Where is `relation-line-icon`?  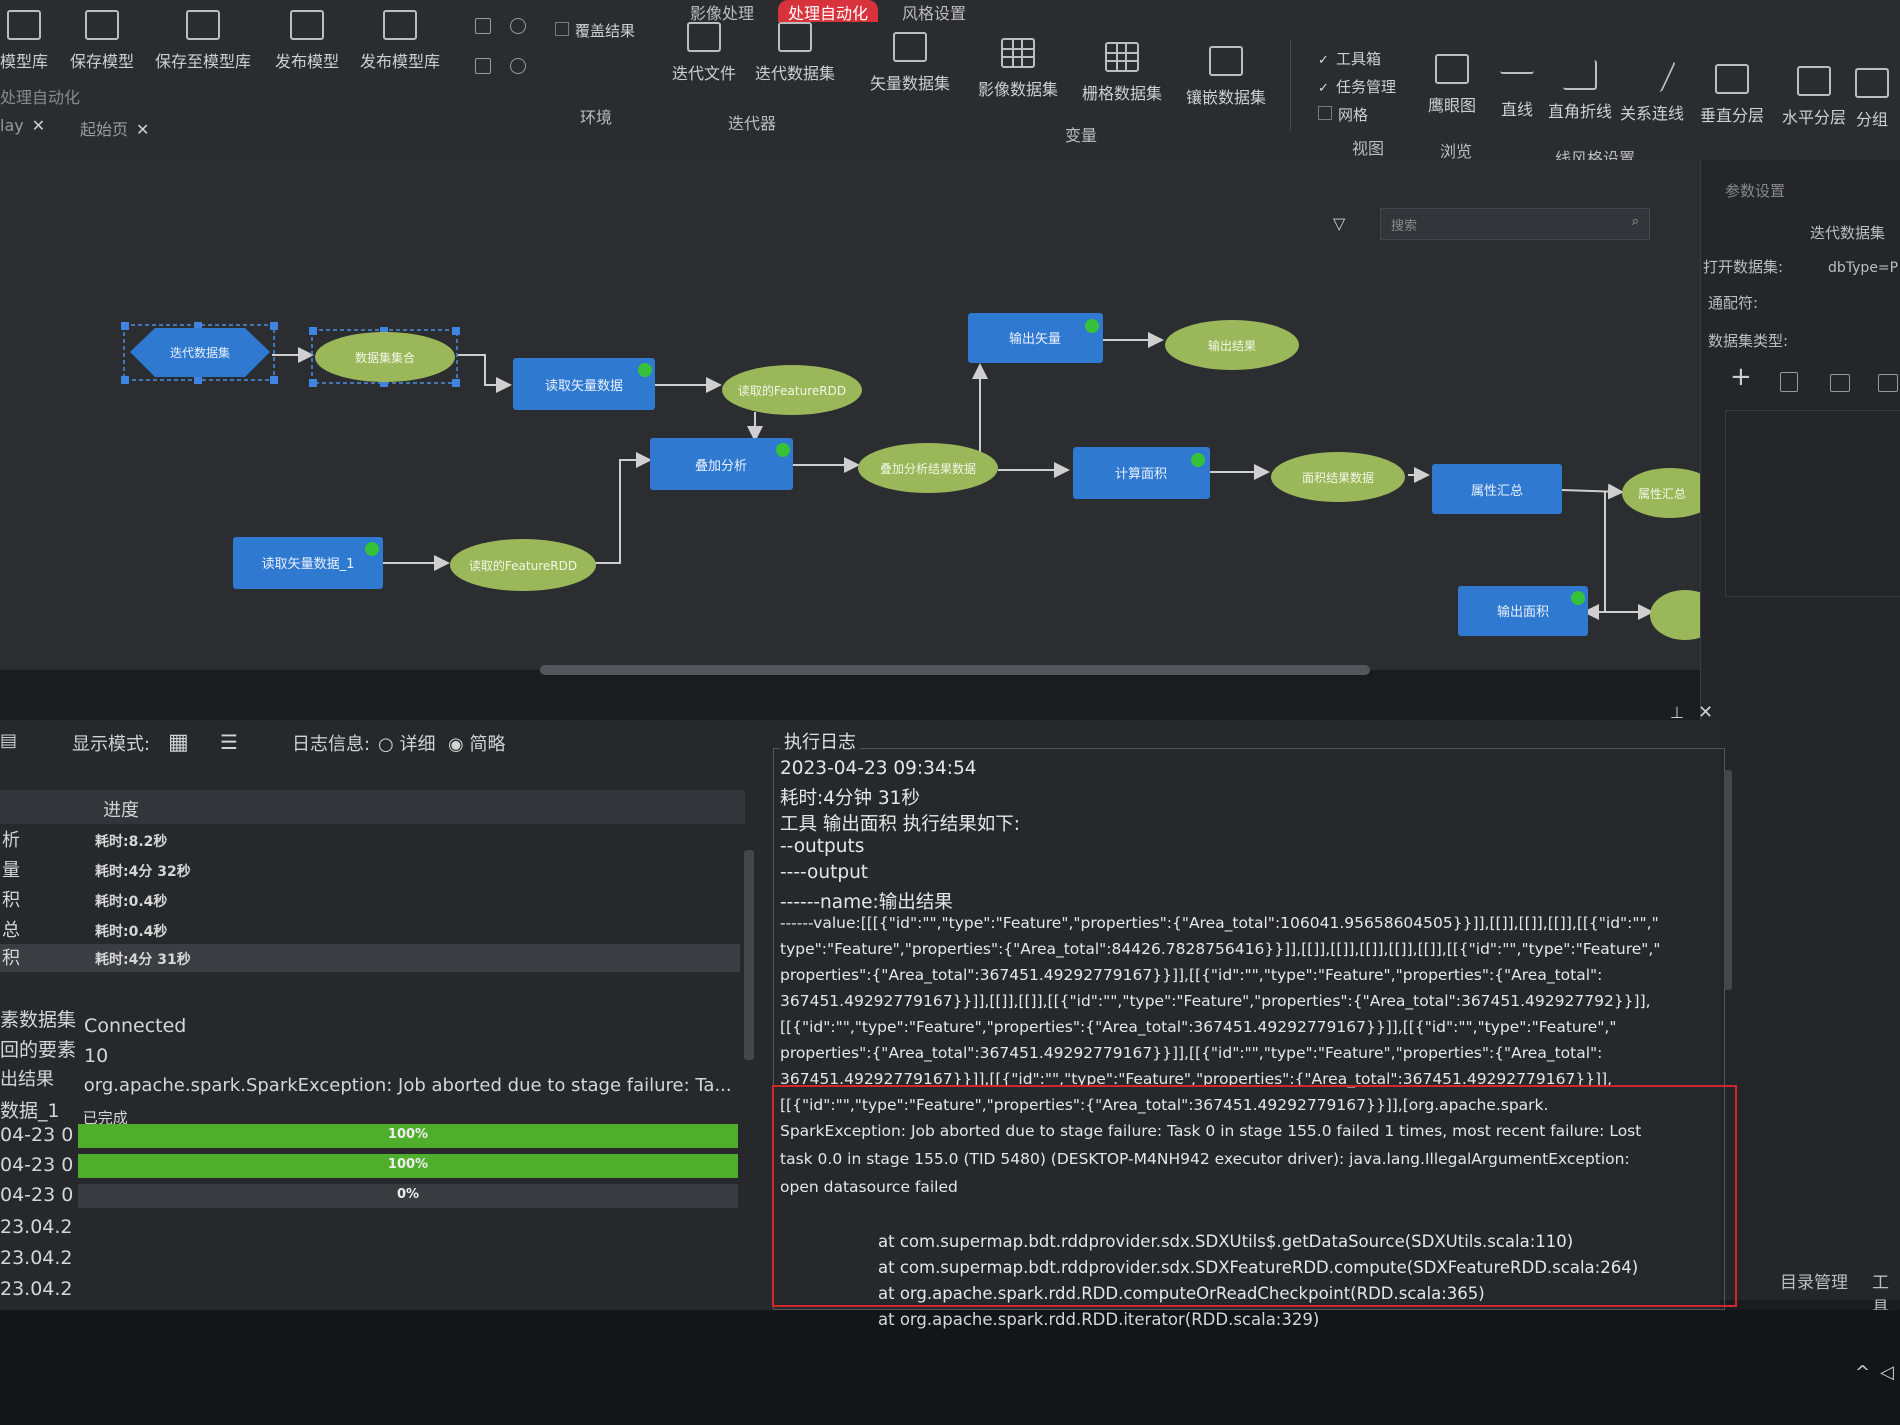 relation-line-icon is located at coordinates (1652, 77).